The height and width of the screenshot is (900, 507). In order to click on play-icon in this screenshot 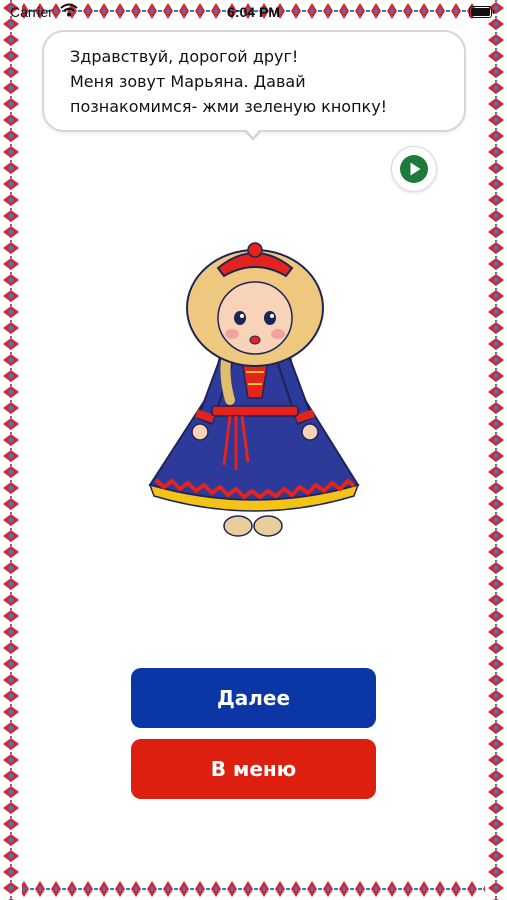, I will do `click(414, 169)`.